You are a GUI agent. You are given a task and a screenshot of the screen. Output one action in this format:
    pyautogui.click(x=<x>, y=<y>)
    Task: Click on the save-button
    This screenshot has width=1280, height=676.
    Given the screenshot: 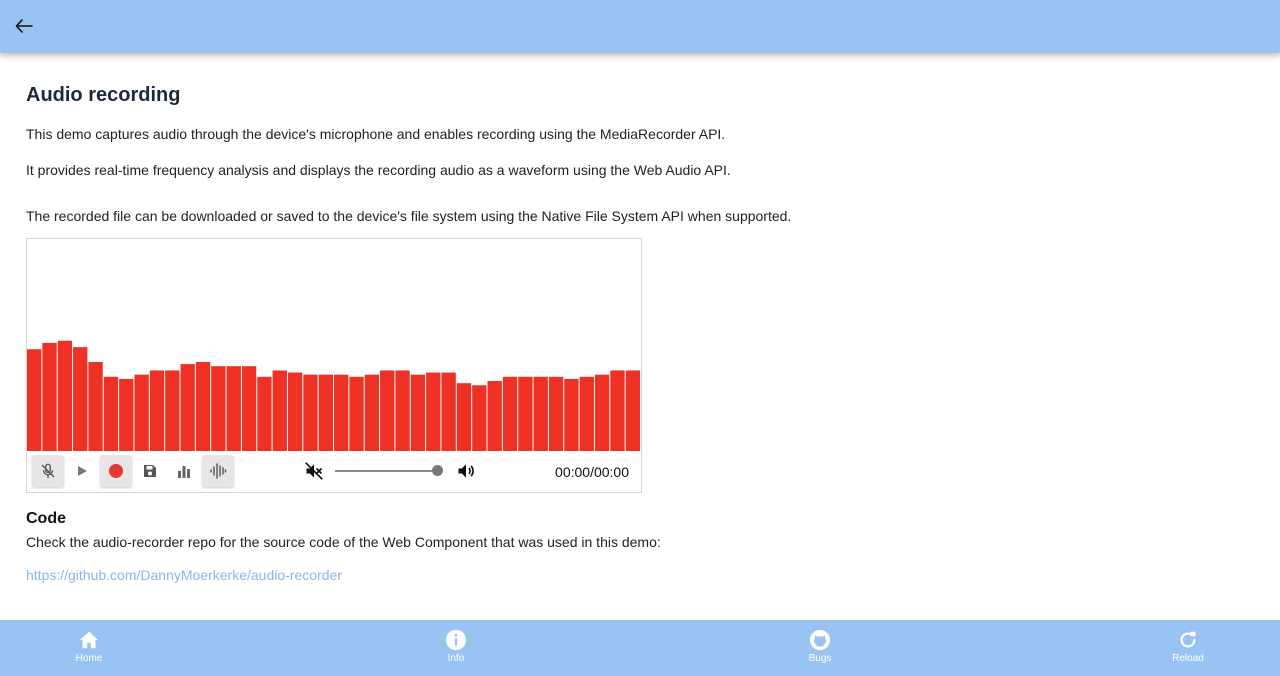 What is the action you would take?
    pyautogui.click(x=150, y=471)
    